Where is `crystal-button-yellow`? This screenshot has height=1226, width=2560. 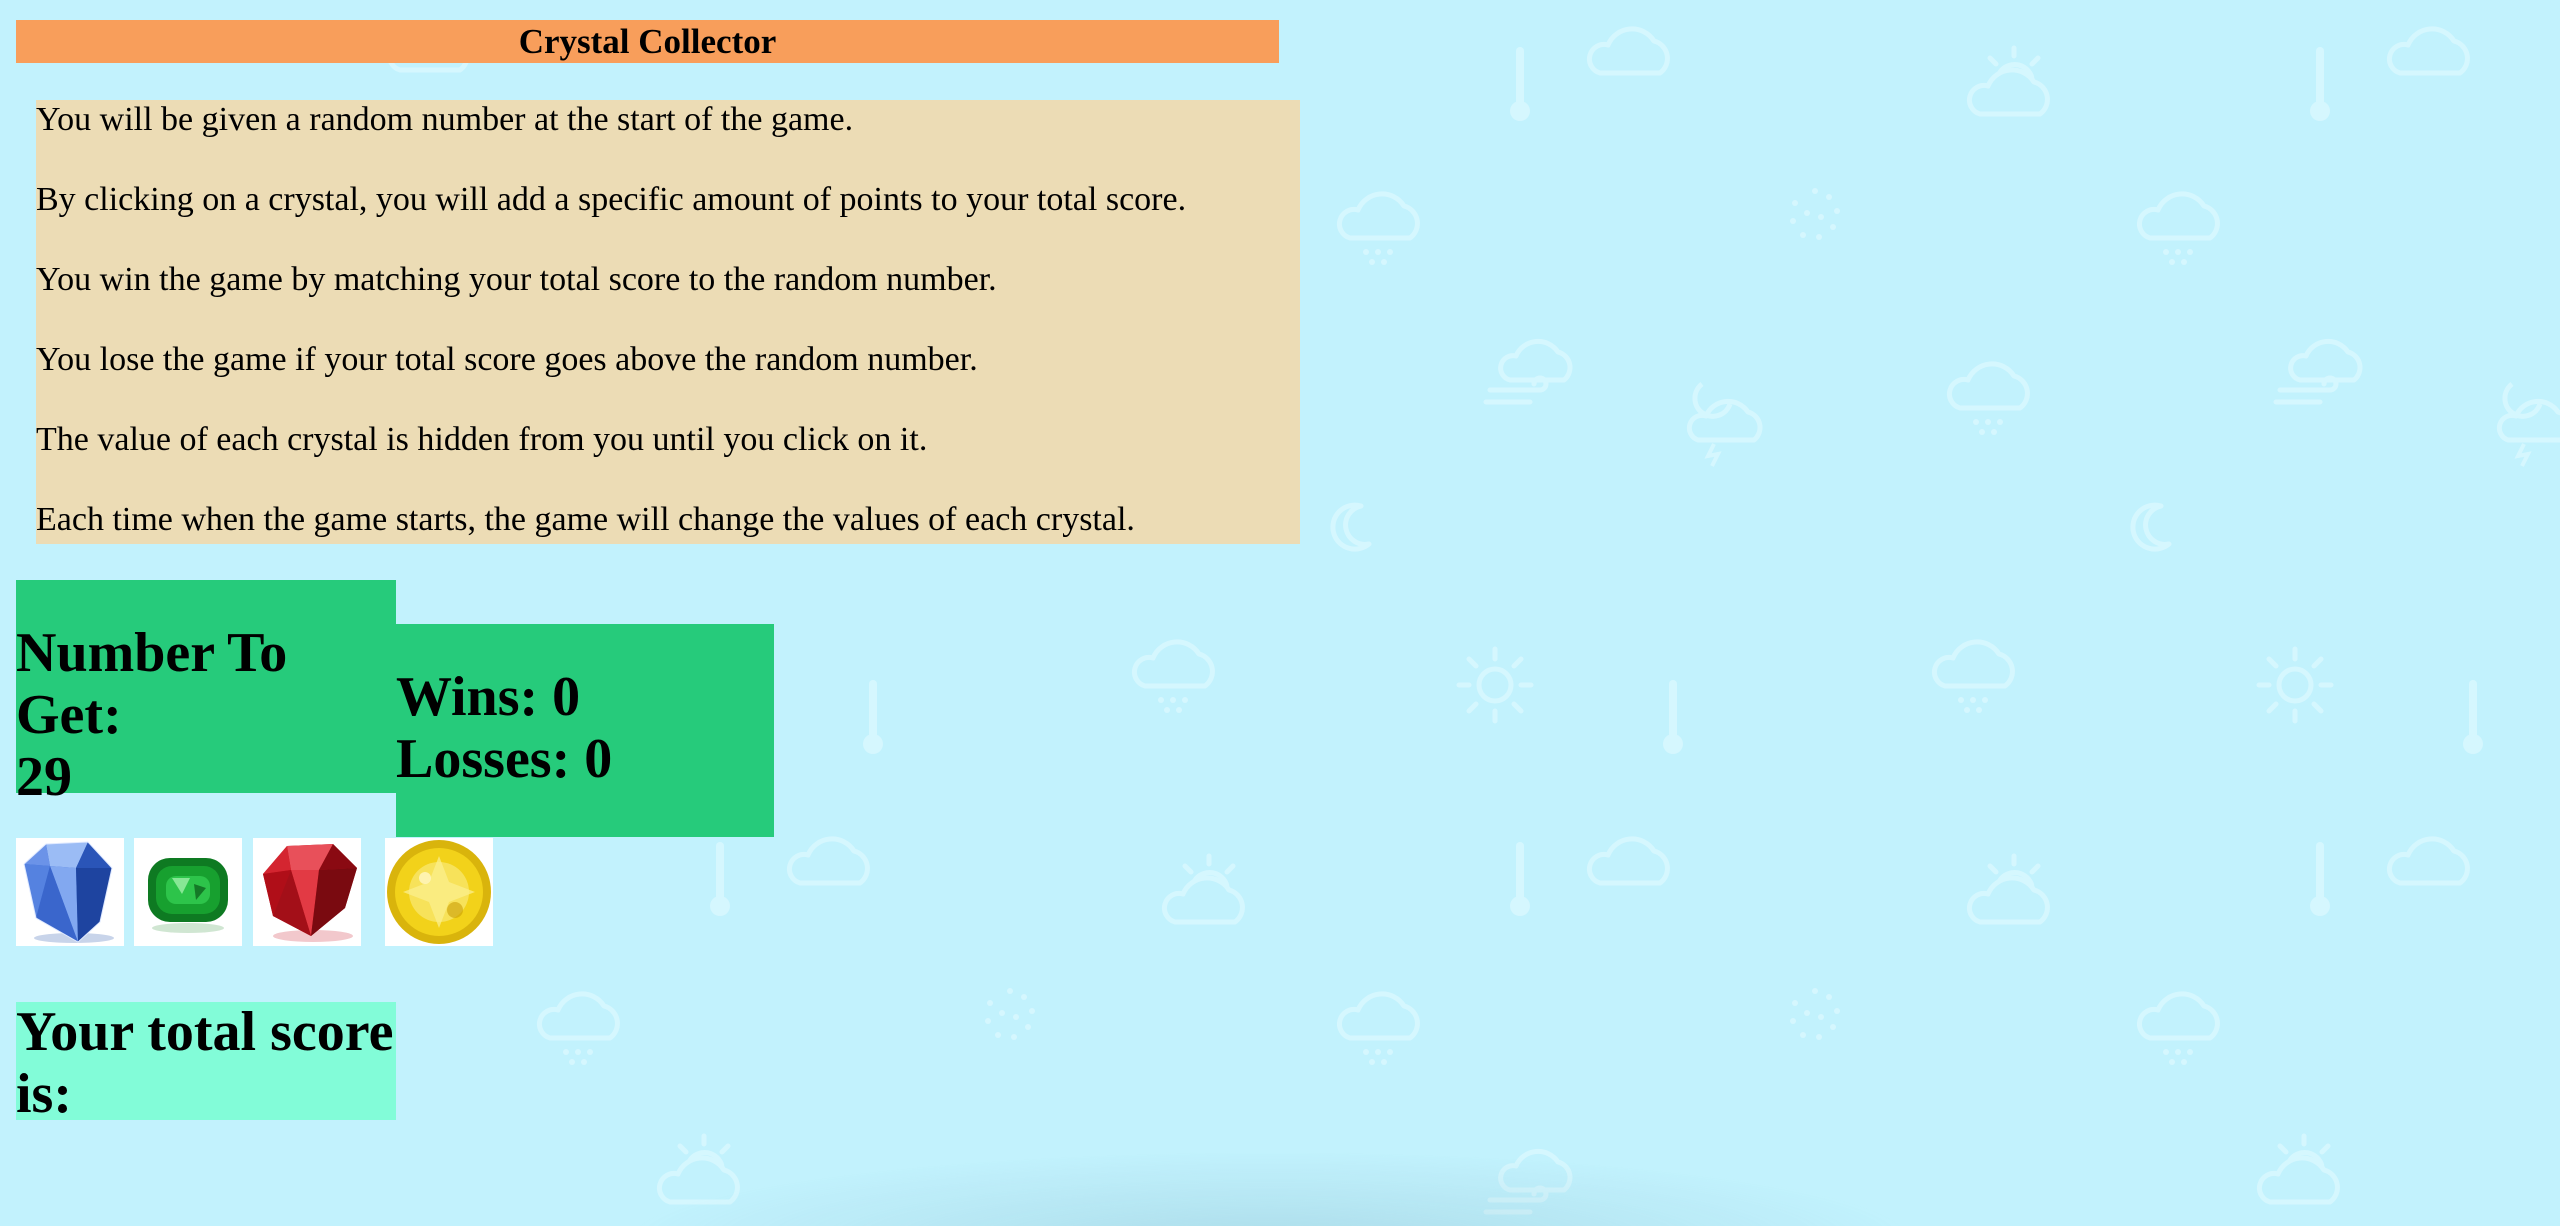 crystal-button-yellow is located at coordinates (439, 892).